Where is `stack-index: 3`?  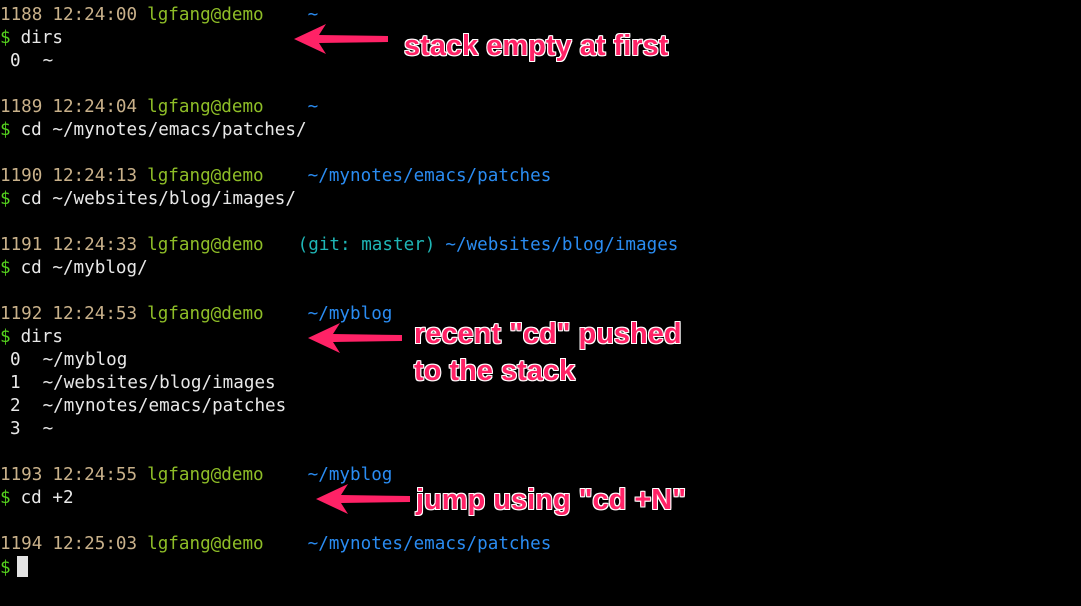
stack-index: 3 is located at coordinates (15, 429).